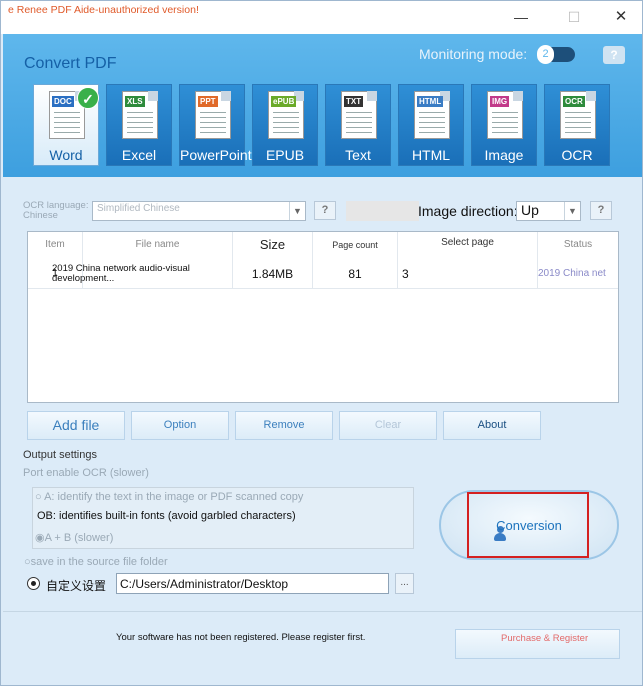 This screenshot has height=686, width=643. I want to click on document-icon: XLS, so click(140, 115).